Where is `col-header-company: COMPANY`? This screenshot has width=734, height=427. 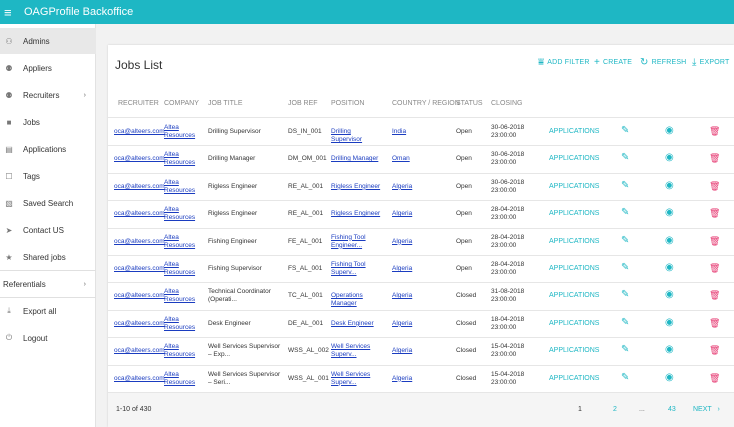
col-header-company: COMPANY is located at coordinates (181, 103).